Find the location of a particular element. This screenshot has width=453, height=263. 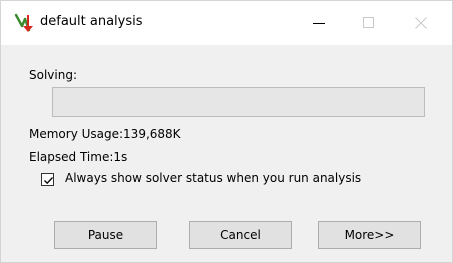

cancel-button: Cancel is located at coordinates (240, 235).